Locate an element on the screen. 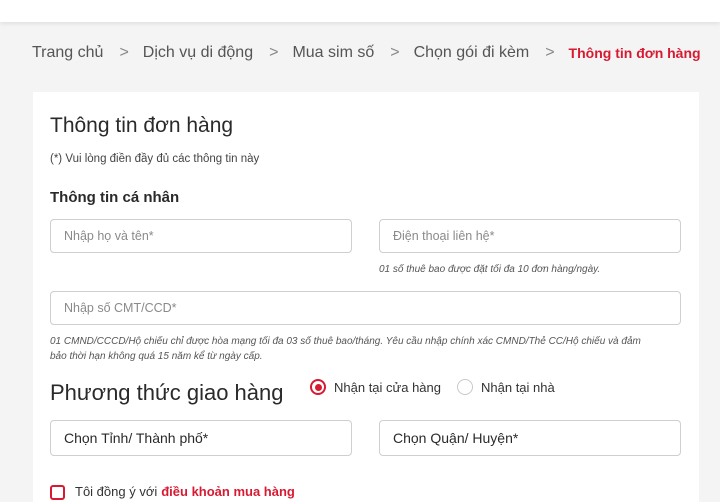 This screenshot has height=502, width=720. radio-home-delivery-label: Nhận tại nhà is located at coordinates (518, 387).